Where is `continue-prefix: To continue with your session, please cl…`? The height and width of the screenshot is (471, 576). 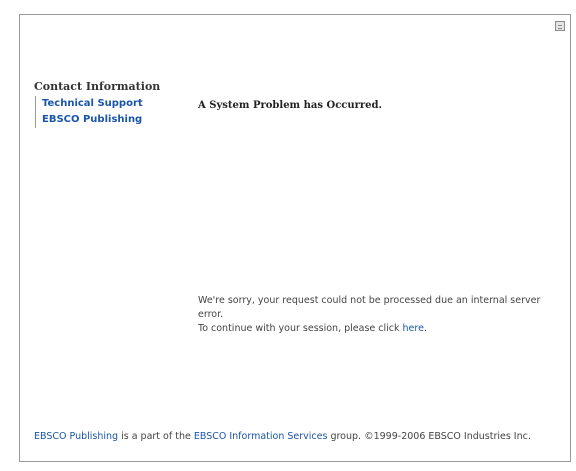 continue-prefix: To continue with your session, please cl… is located at coordinates (299, 328).